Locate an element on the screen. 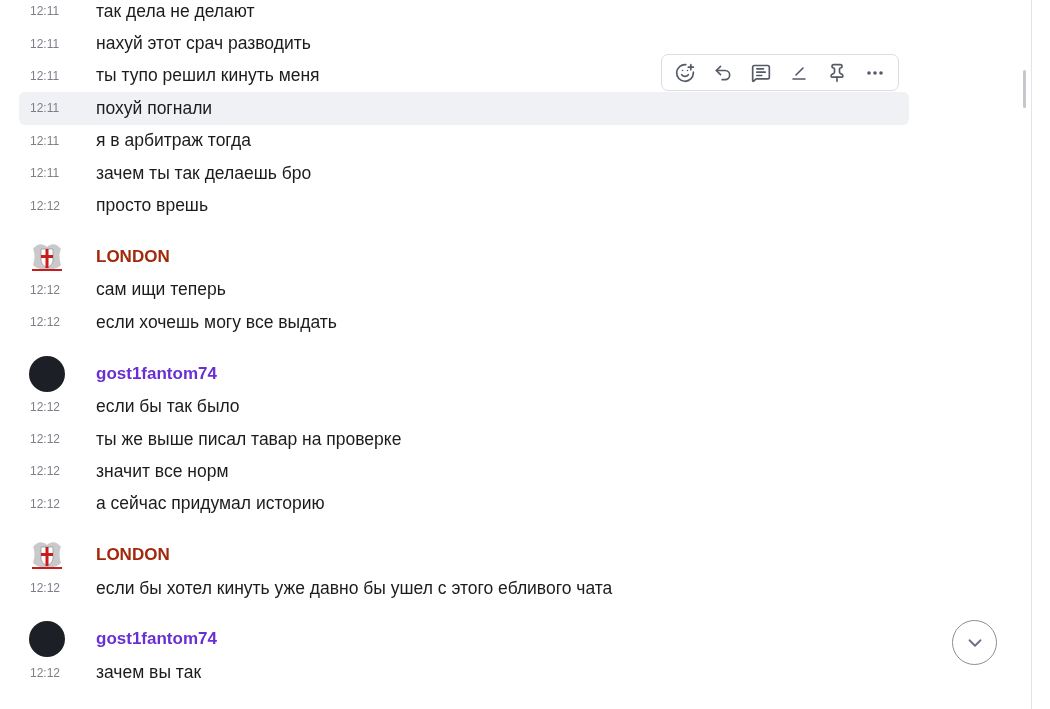 Image resolution: width=1050 pixels, height=709 pixels. message-text: ты же выше писал тавар на проверке is located at coordinates (249, 439).